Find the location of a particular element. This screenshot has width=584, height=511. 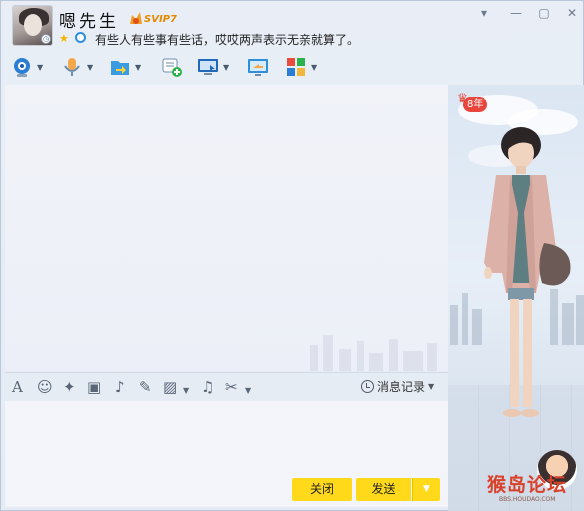

video-call-icon is located at coordinates (22, 67).